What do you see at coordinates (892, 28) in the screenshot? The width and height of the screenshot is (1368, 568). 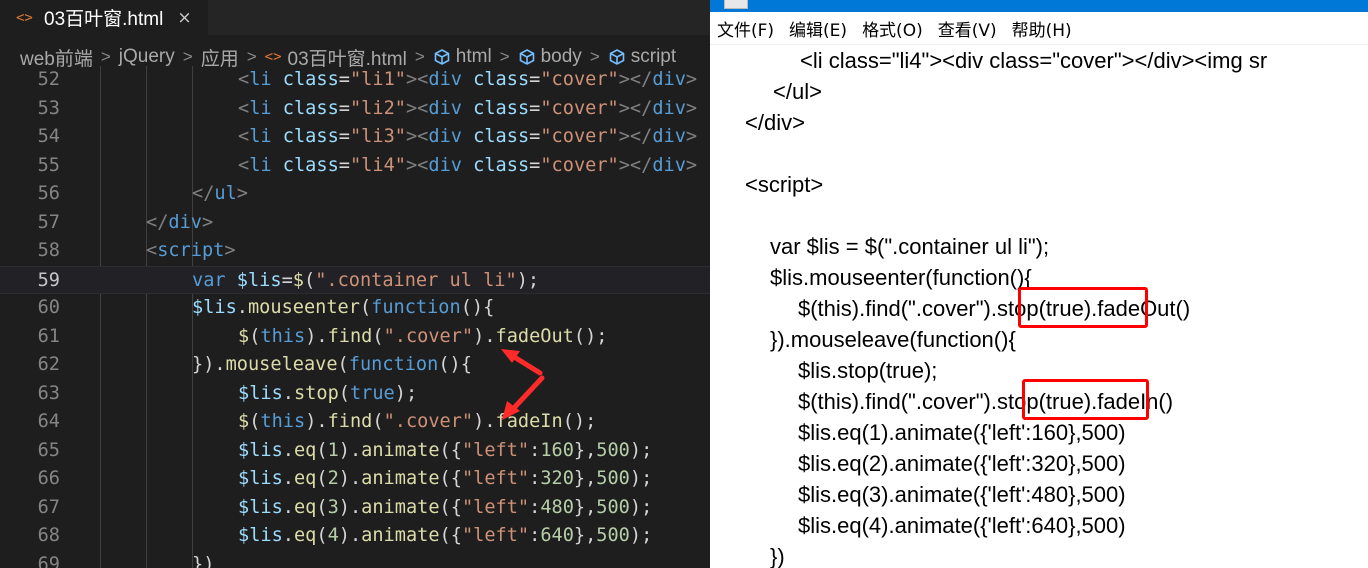 I see `menu-format: 格式(O)` at bounding box center [892, 28].